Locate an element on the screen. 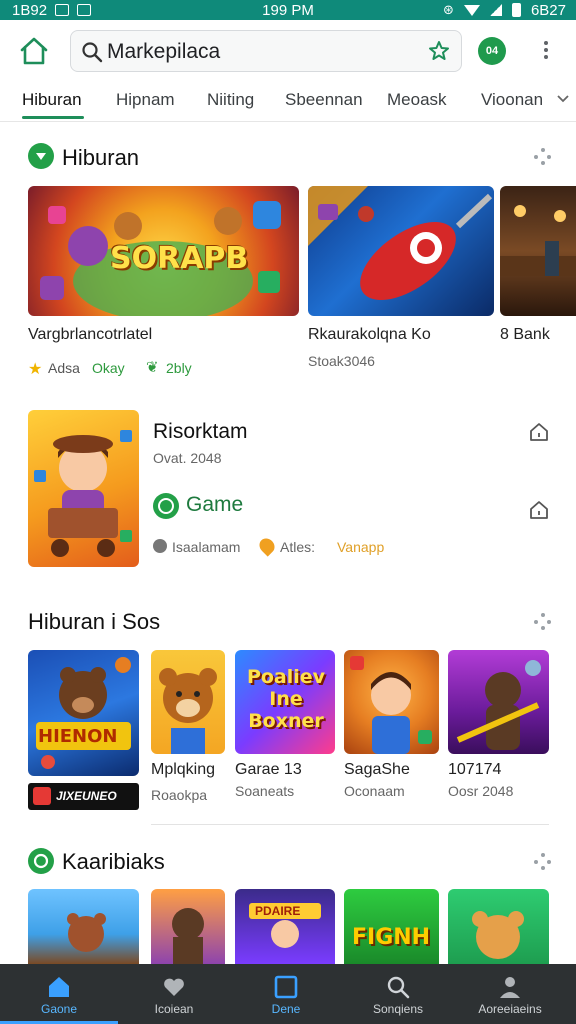  game-art-title: Poaliev Ine Boxner is located at coordinates (286, 699).